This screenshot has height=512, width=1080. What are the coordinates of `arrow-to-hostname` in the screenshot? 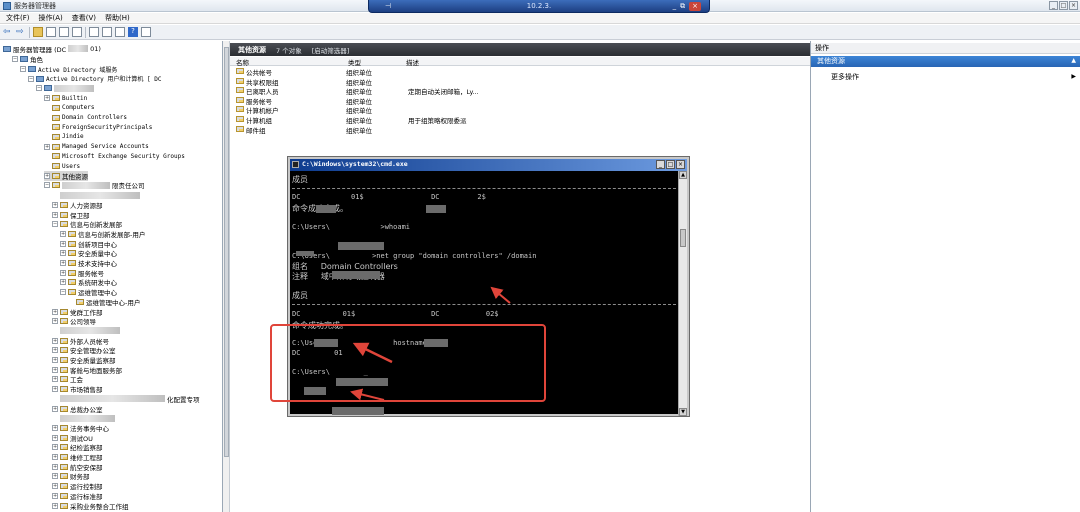 It's located at (367, 394).